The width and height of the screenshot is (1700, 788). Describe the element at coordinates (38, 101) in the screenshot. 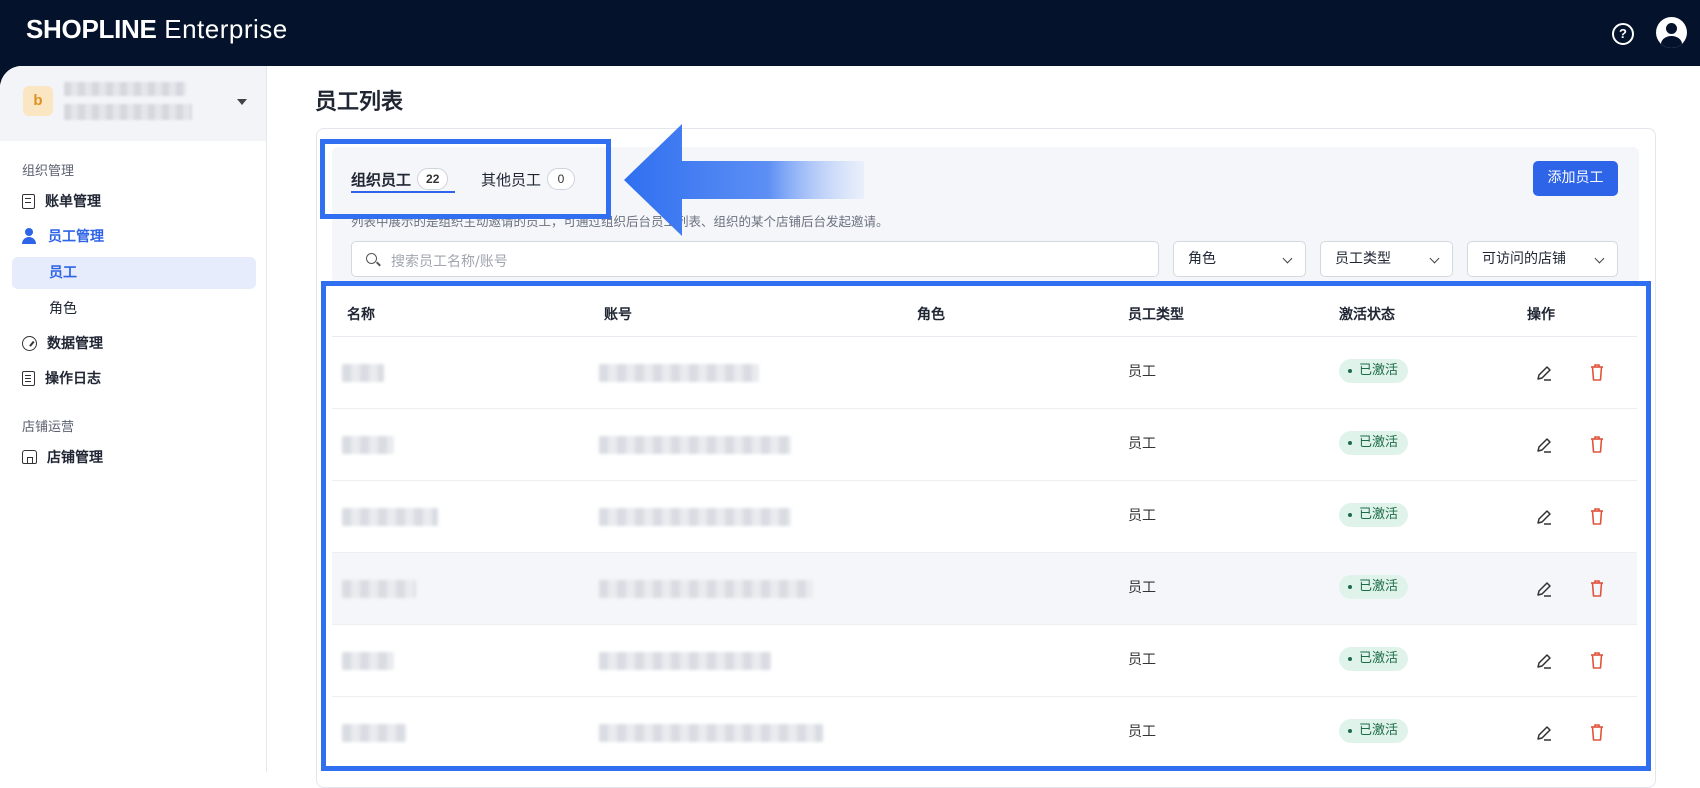

I see `store-avatar: b` at that location.